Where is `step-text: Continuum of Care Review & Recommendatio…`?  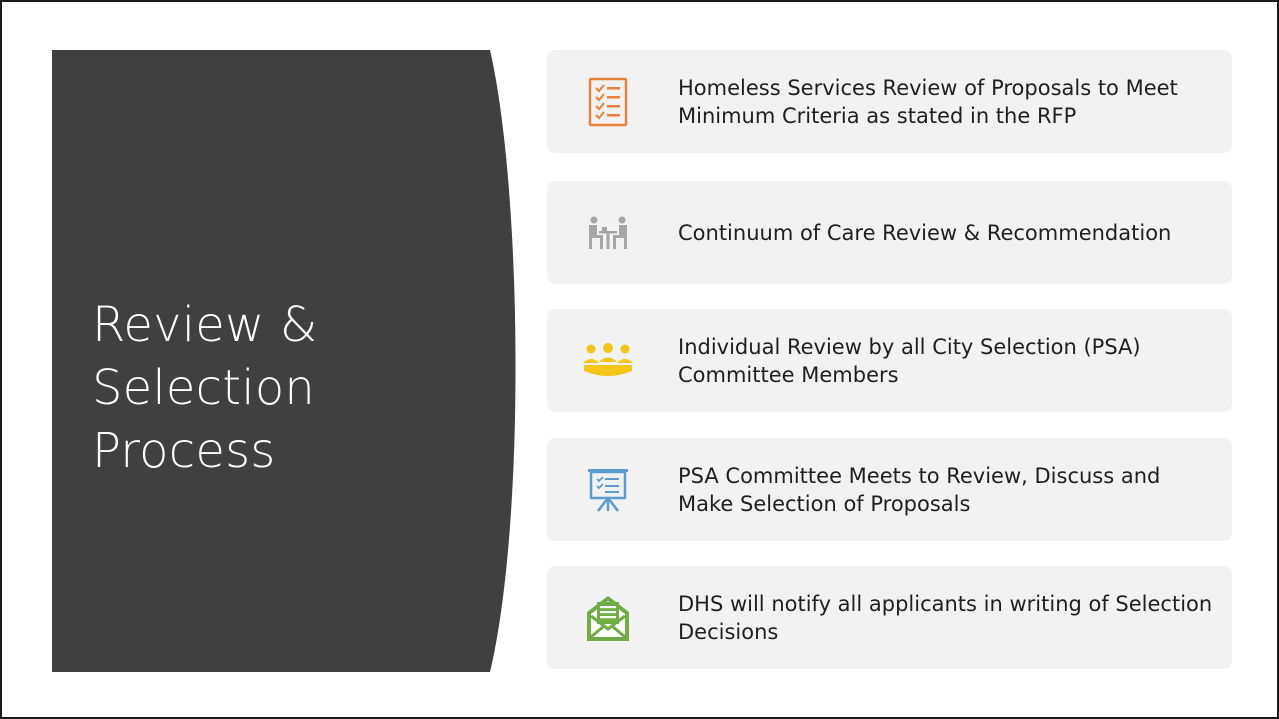
step-text: Continuum of Care Review & Recommendatio… is located at coordinates (925, 232).